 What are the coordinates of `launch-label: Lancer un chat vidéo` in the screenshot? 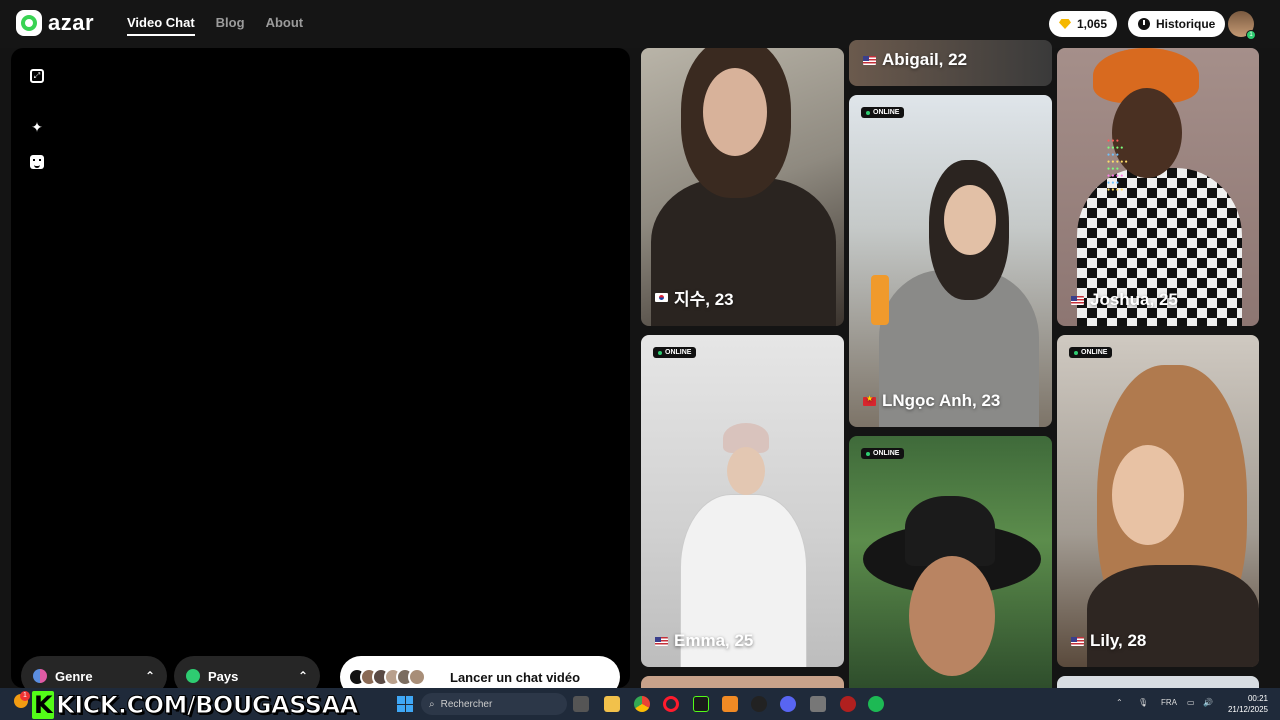 It's located at (515, 677).